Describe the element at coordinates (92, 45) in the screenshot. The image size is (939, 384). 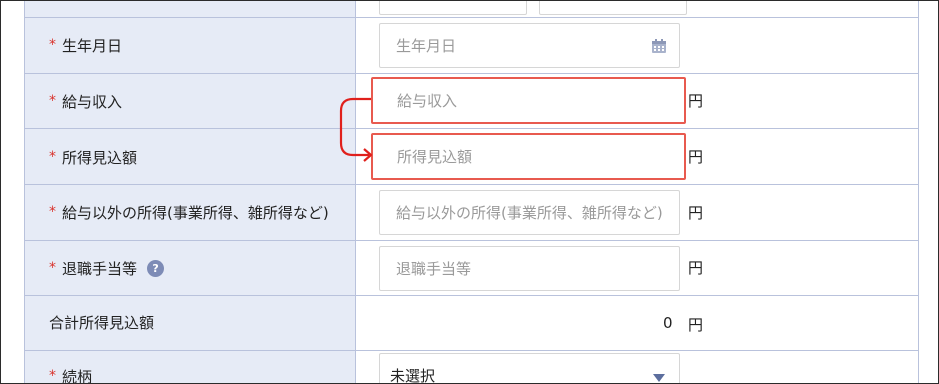
I see `birthdate-label-text: 生年月日` at that location.